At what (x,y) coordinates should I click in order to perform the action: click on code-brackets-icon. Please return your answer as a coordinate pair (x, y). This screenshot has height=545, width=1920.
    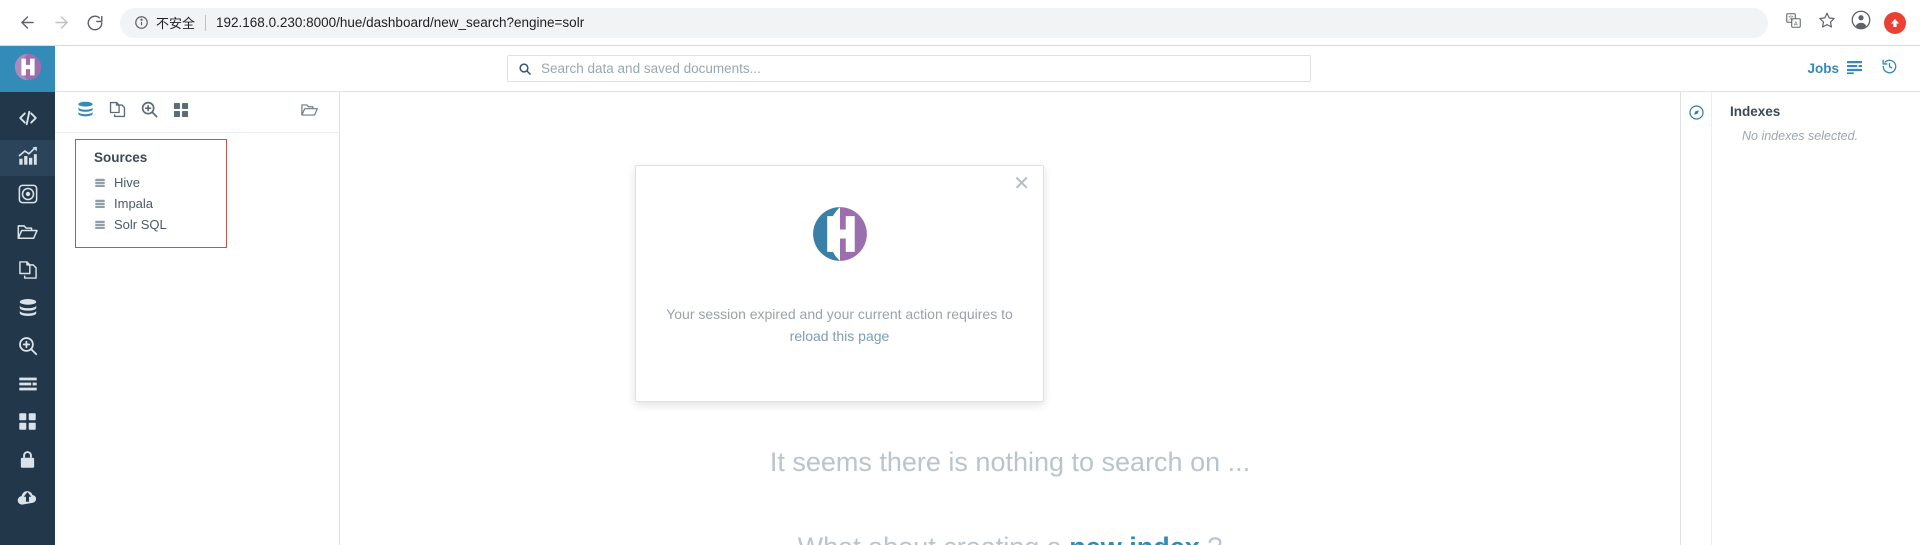
    Looking at the image, I should click on (28, 120).